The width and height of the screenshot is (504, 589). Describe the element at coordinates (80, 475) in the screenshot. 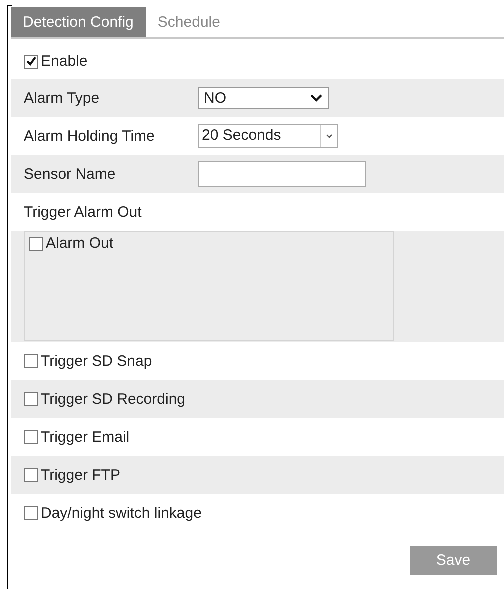

I see `checkbox-label: Trigger FTP` at that location.